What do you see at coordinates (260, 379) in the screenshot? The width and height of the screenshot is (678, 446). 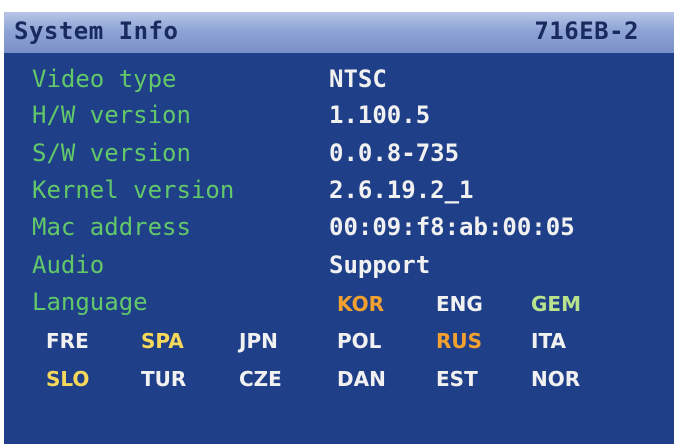 I see `language-option-cze: CZE` at bounding box center [260, 379].